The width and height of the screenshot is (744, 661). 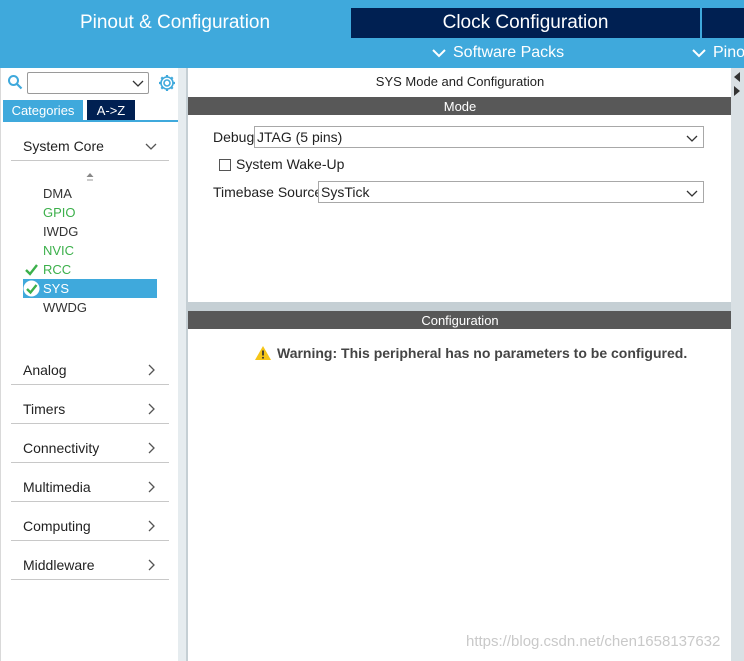 What do you see at coordinates (509, 52) in the screenshot?
I see `software-packs-label: Software Packs` at bounding box center [509, 52].